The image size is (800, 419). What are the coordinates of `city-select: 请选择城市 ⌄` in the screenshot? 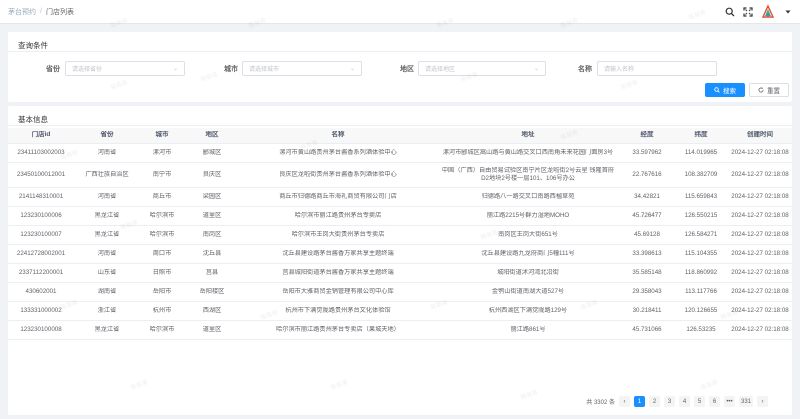 It's located at (302, 68).